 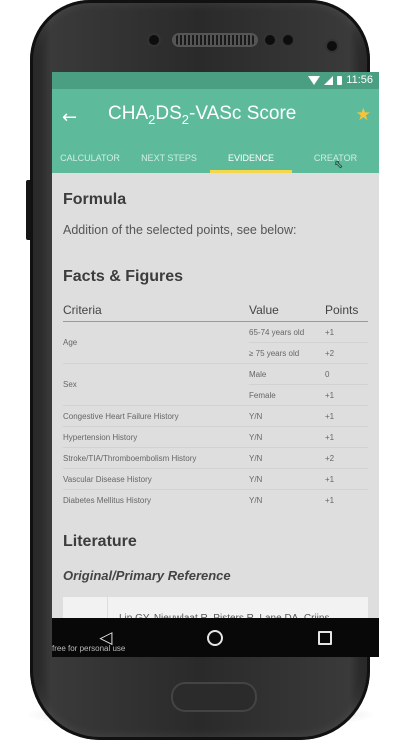 I want to click on literature-heading: Literature, so click(x=100, y=541).